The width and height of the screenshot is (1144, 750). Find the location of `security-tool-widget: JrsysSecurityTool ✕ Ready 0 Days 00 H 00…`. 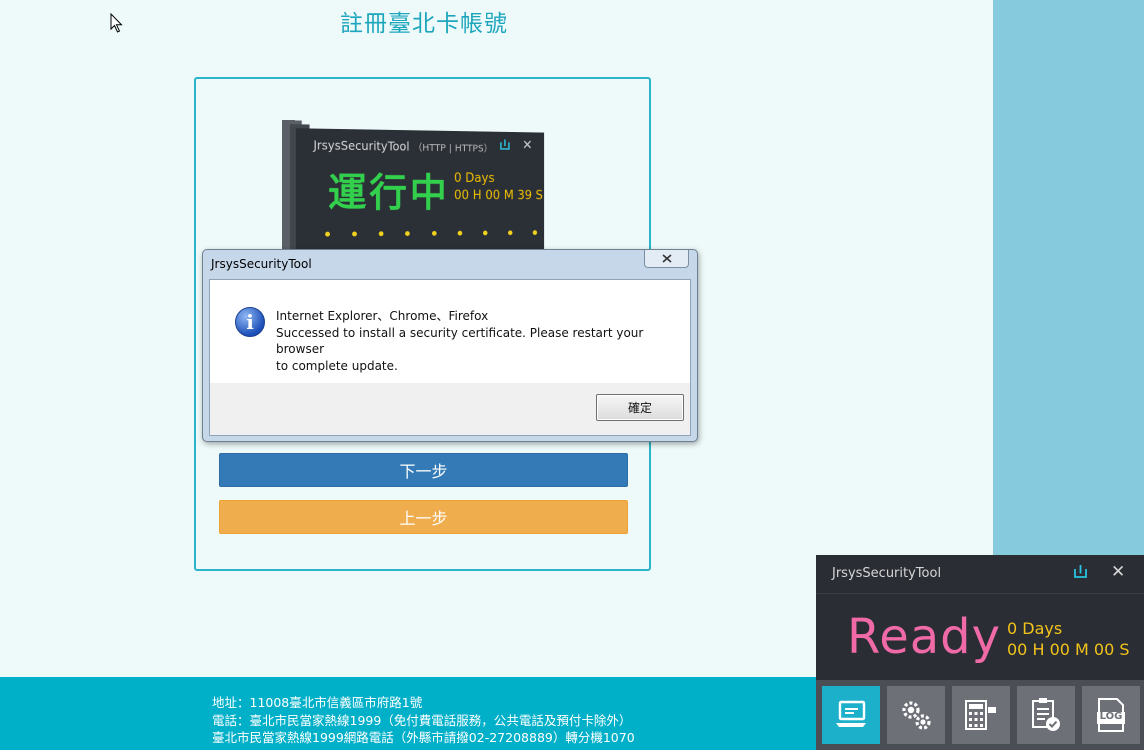

security-tool-widget: JrsysSecurityTool ✕ Ready 0 Days 00 H 00… is located at coordinates (980, 652).